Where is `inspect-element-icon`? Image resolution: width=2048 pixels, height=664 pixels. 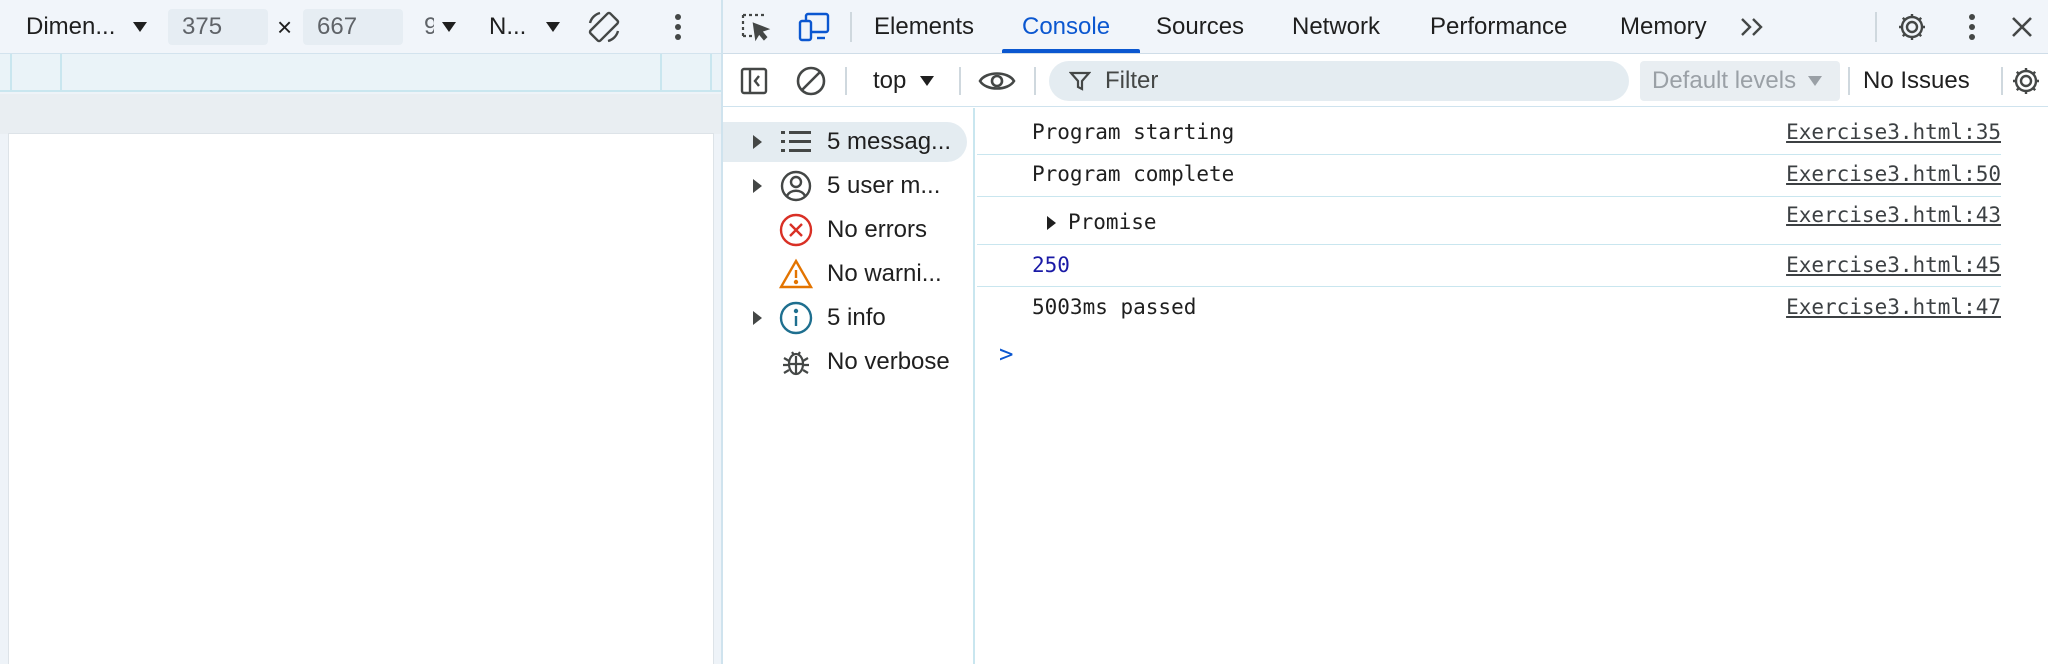 inspect-element-icon is located at coordinates (755, 27).